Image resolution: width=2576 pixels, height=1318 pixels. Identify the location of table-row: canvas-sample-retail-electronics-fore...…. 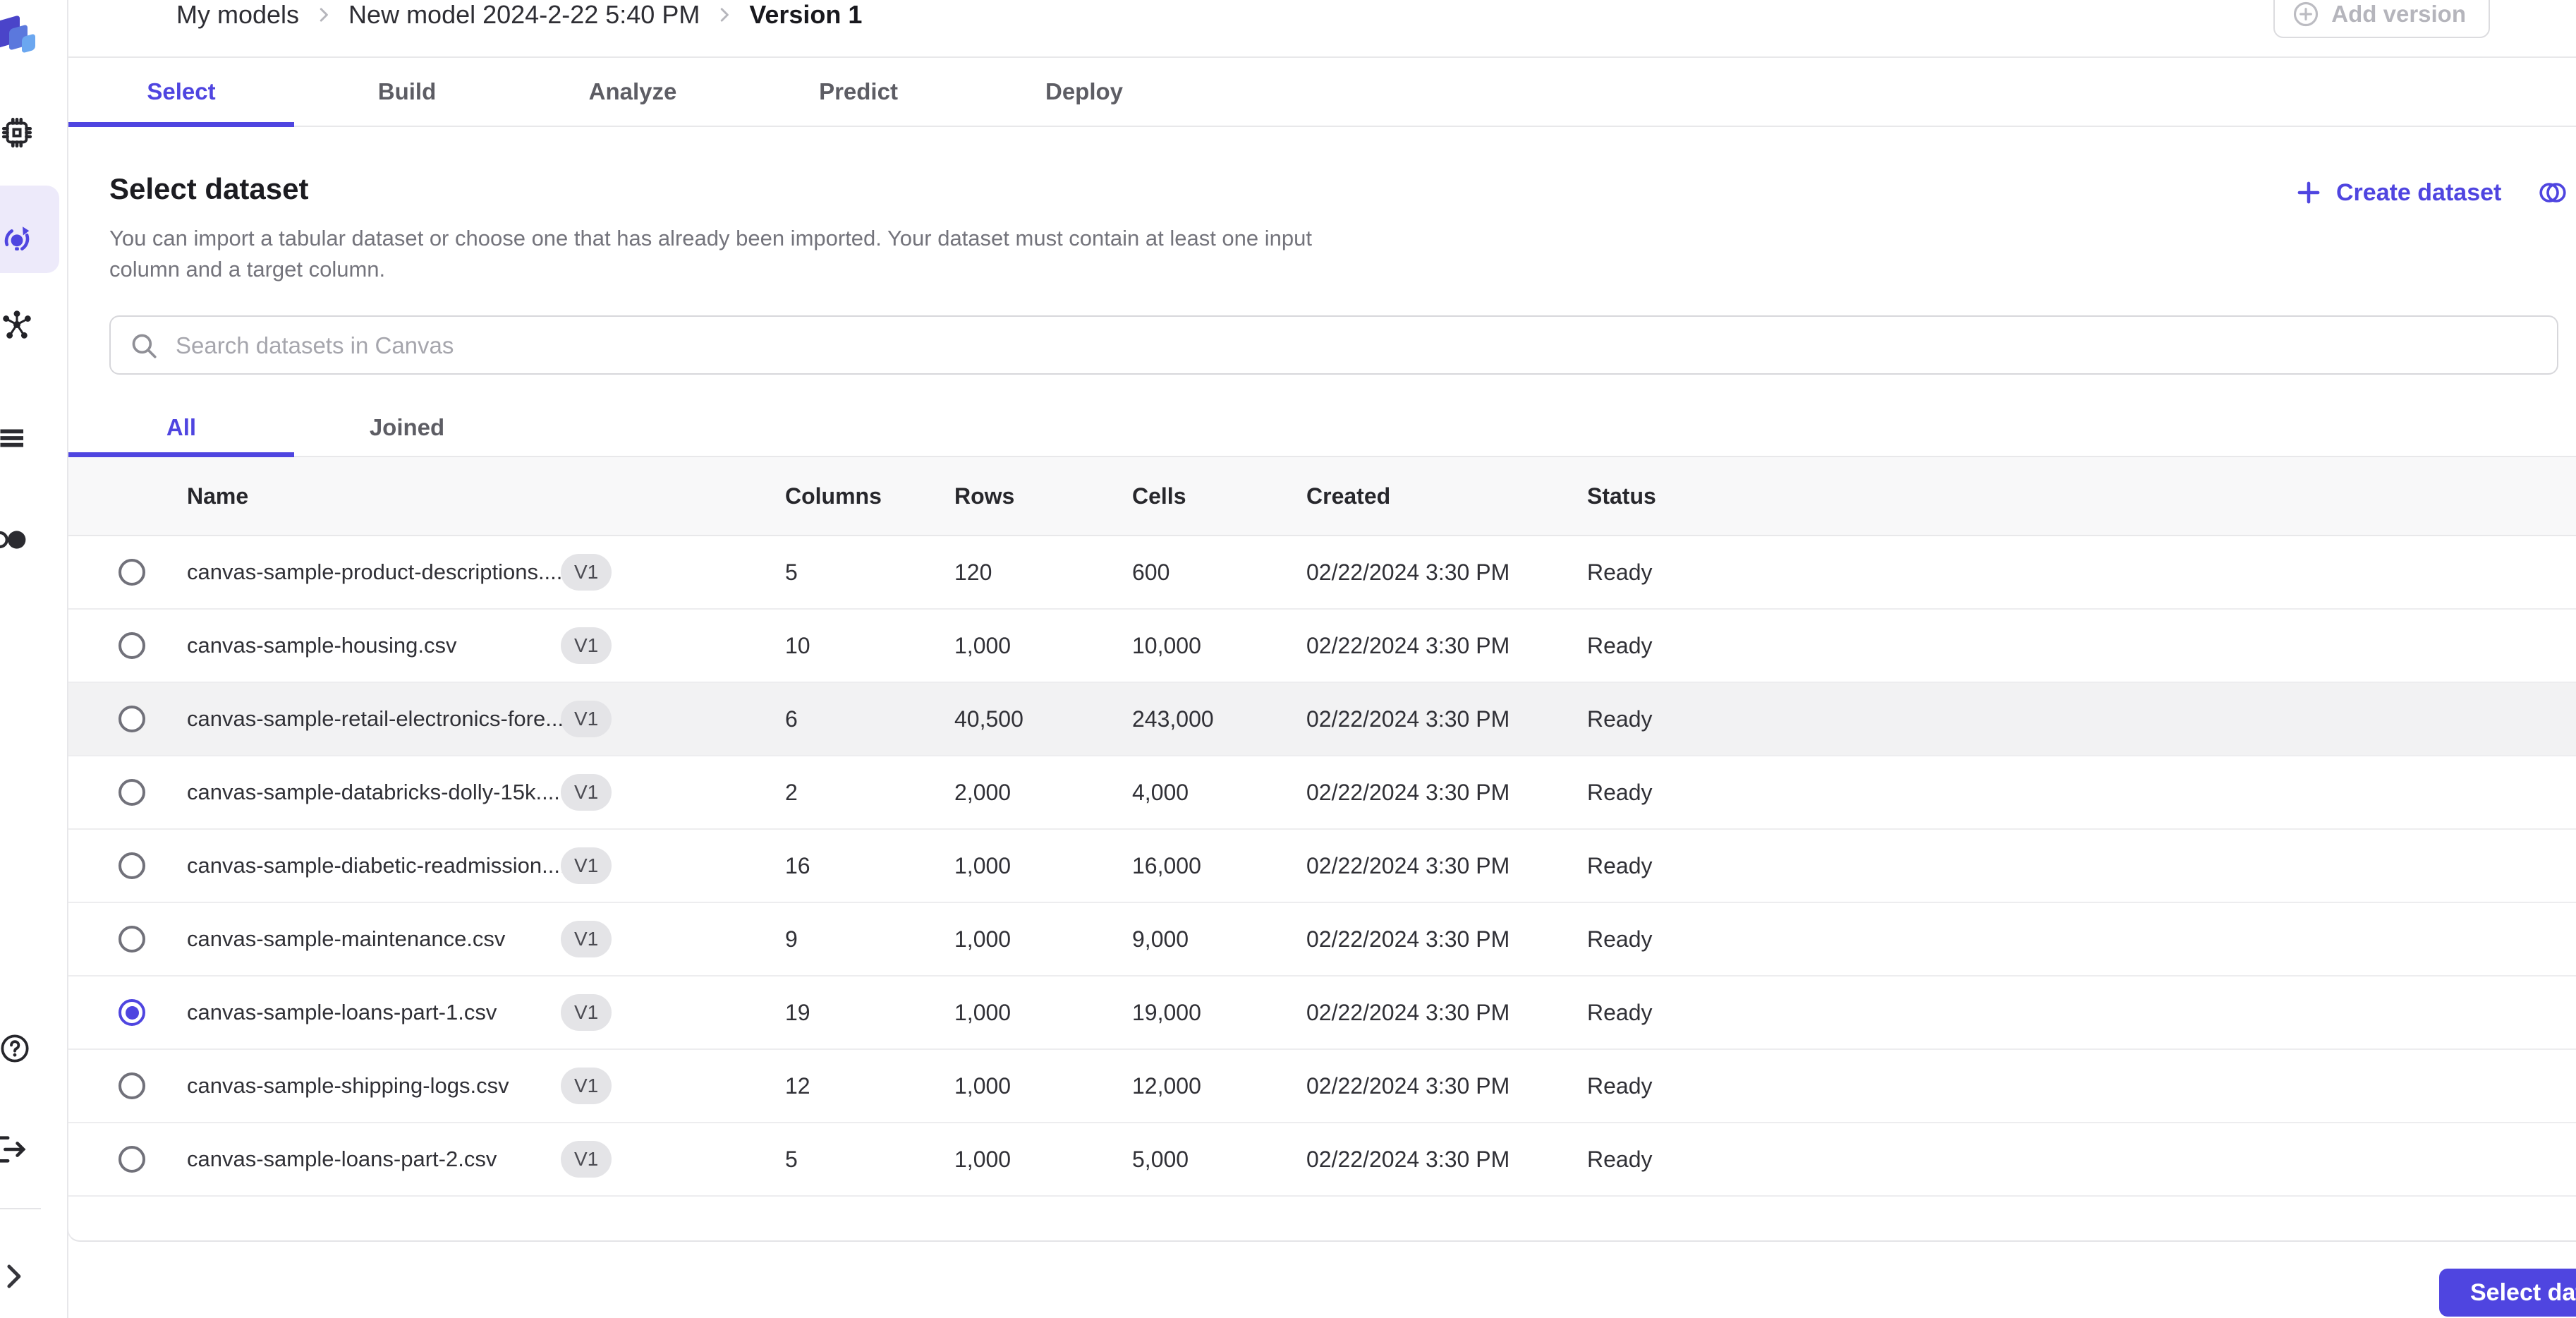
(1322, 719).